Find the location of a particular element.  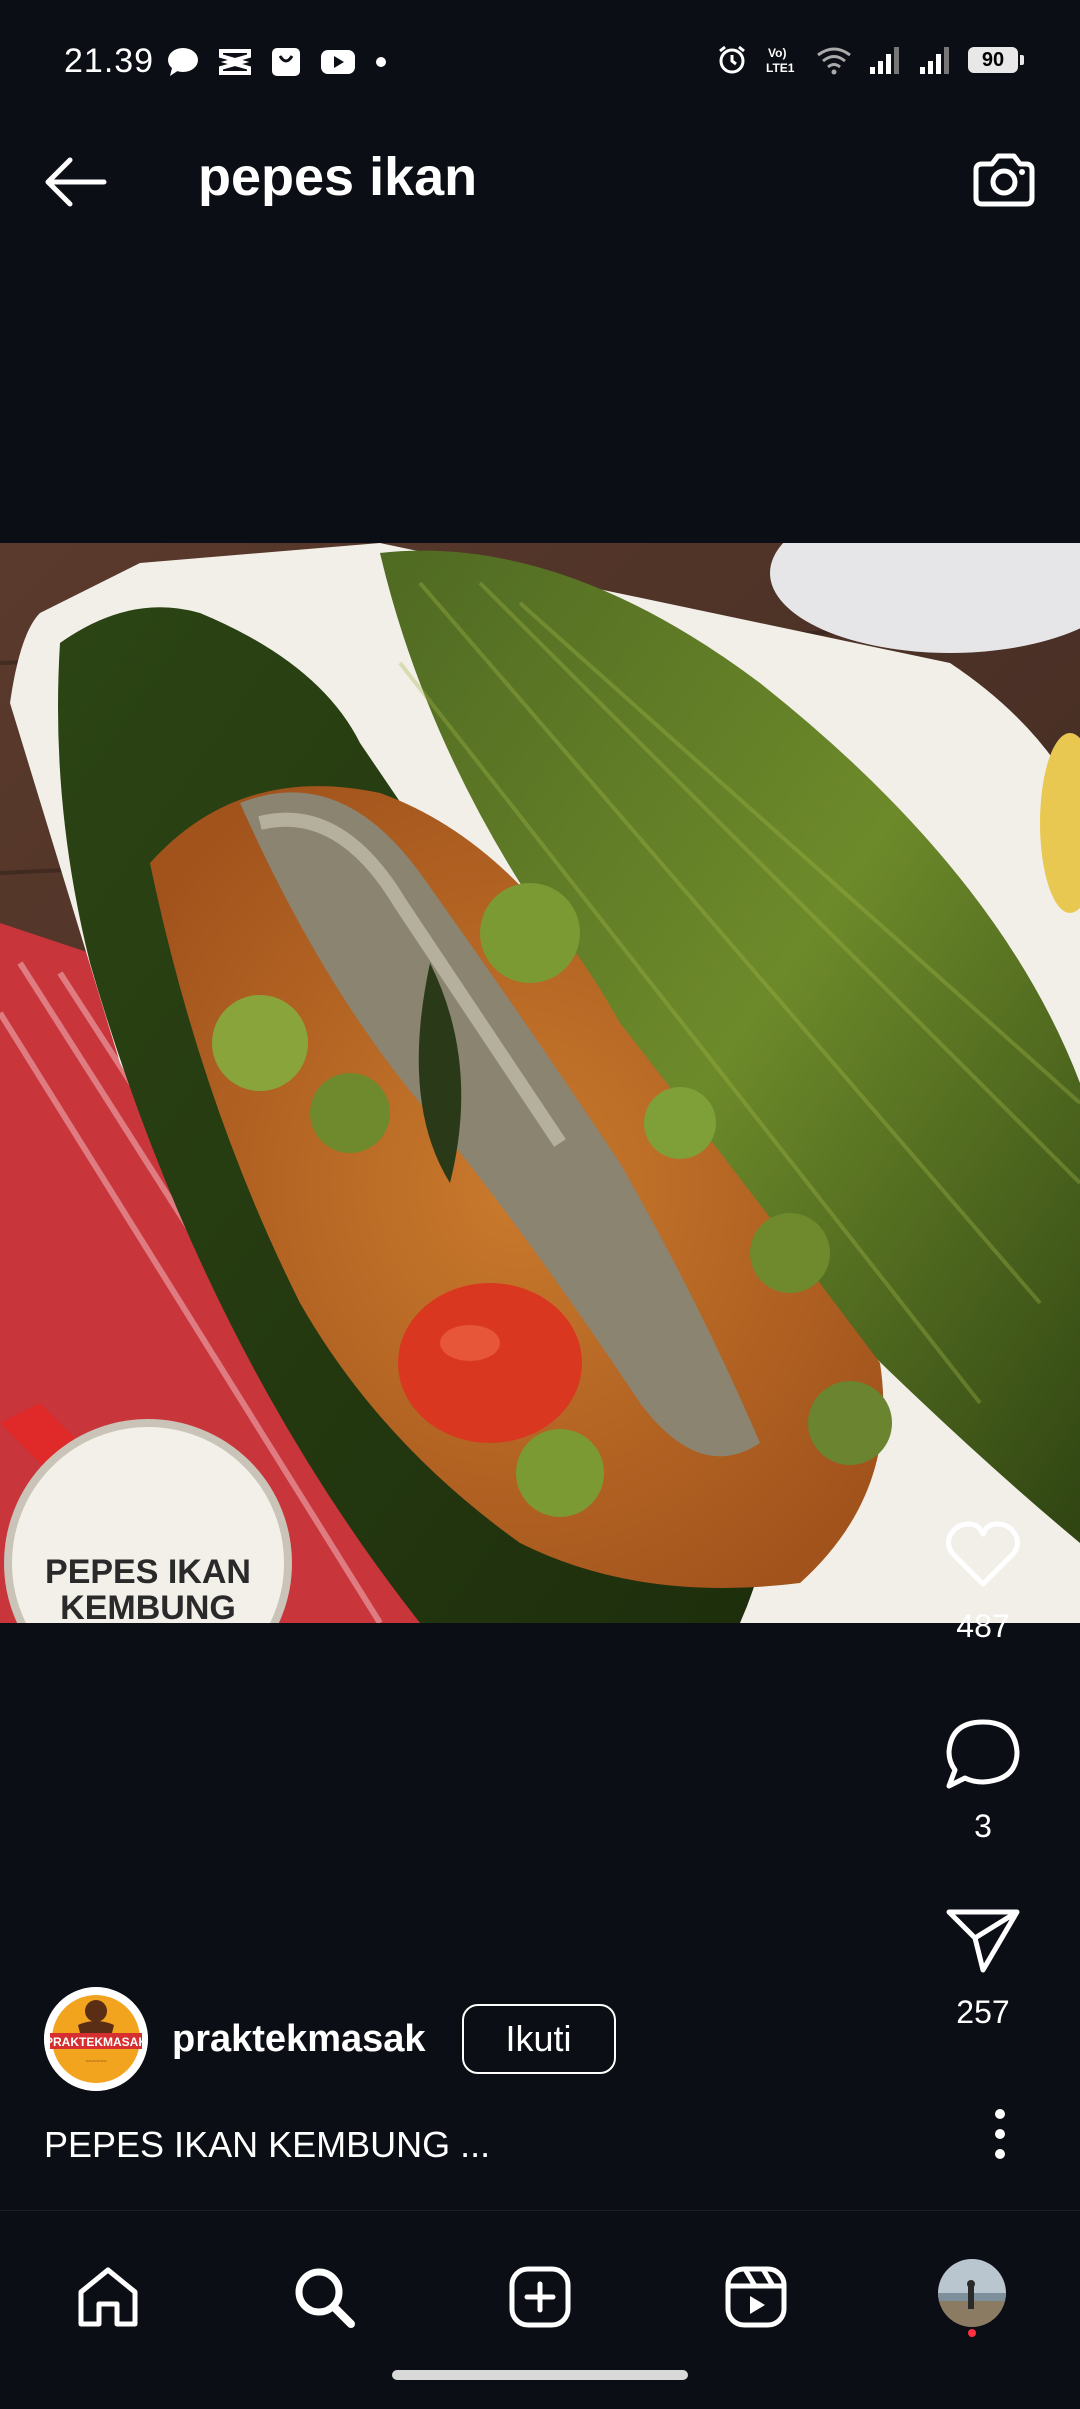

svg-text: LTE1 is located at coordinates (780, 68).